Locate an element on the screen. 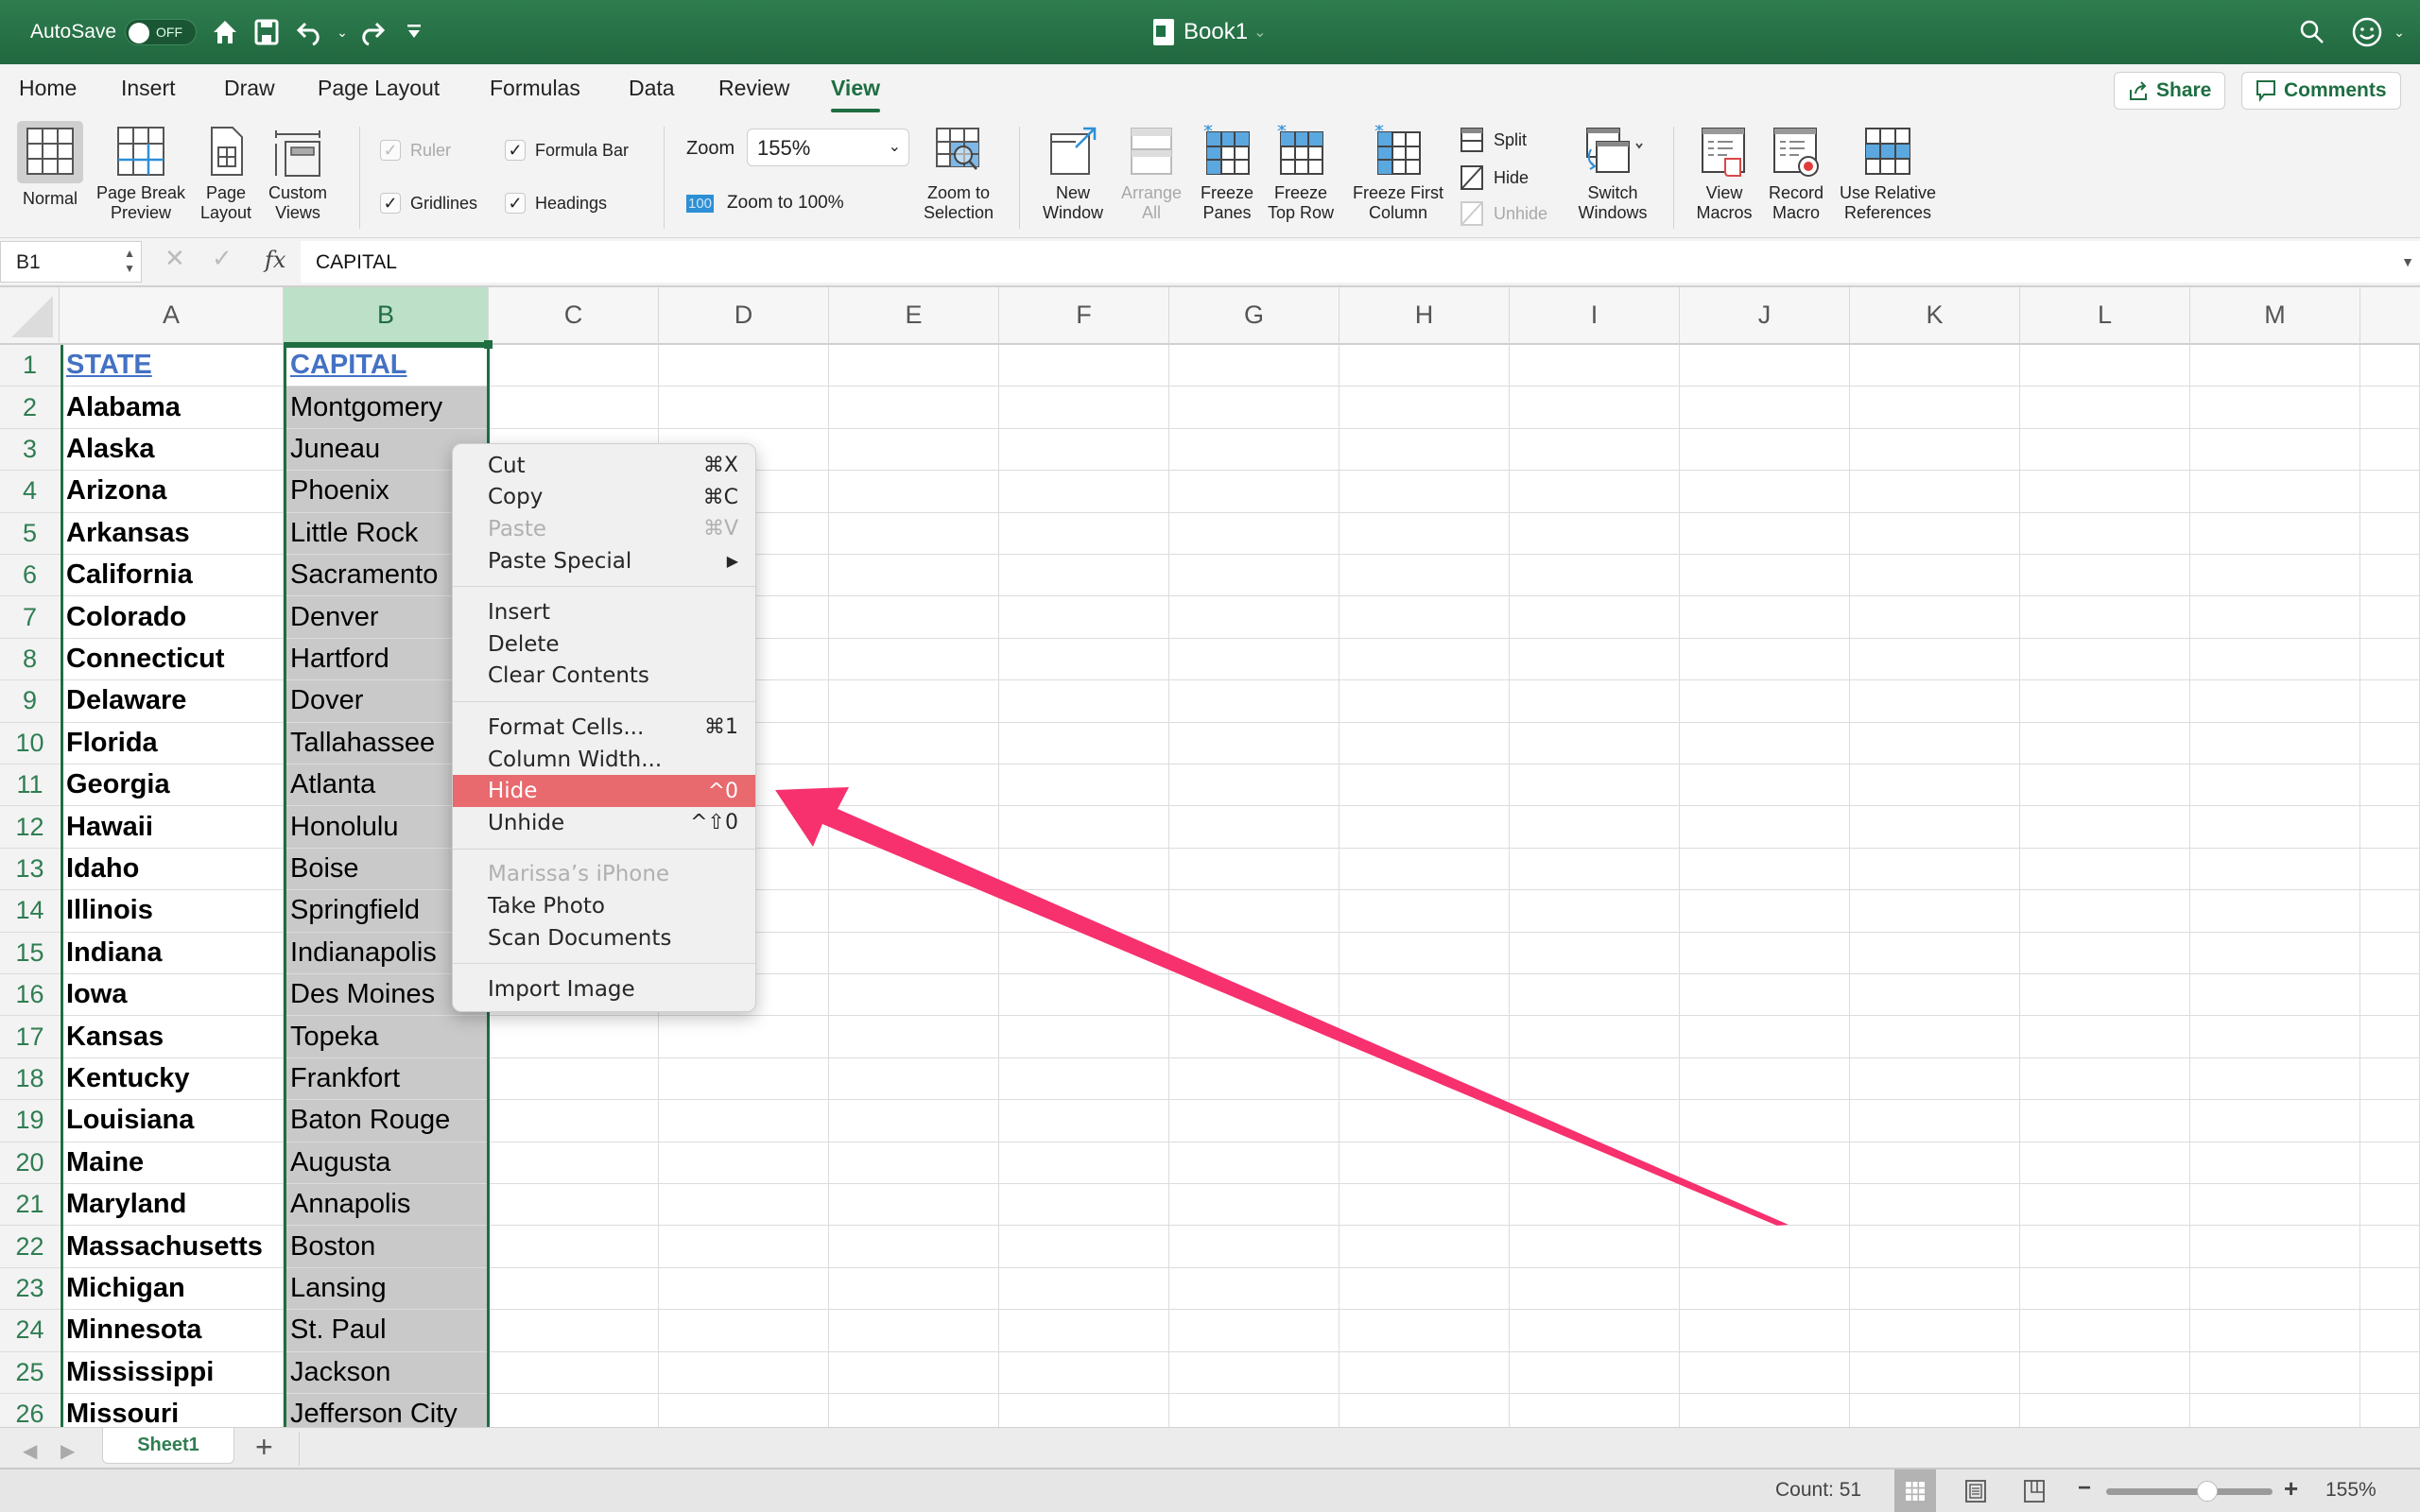 The height and width of the screenshot is (1512, 2420). page-break-status-button is located at coordinates (2035, 1490).